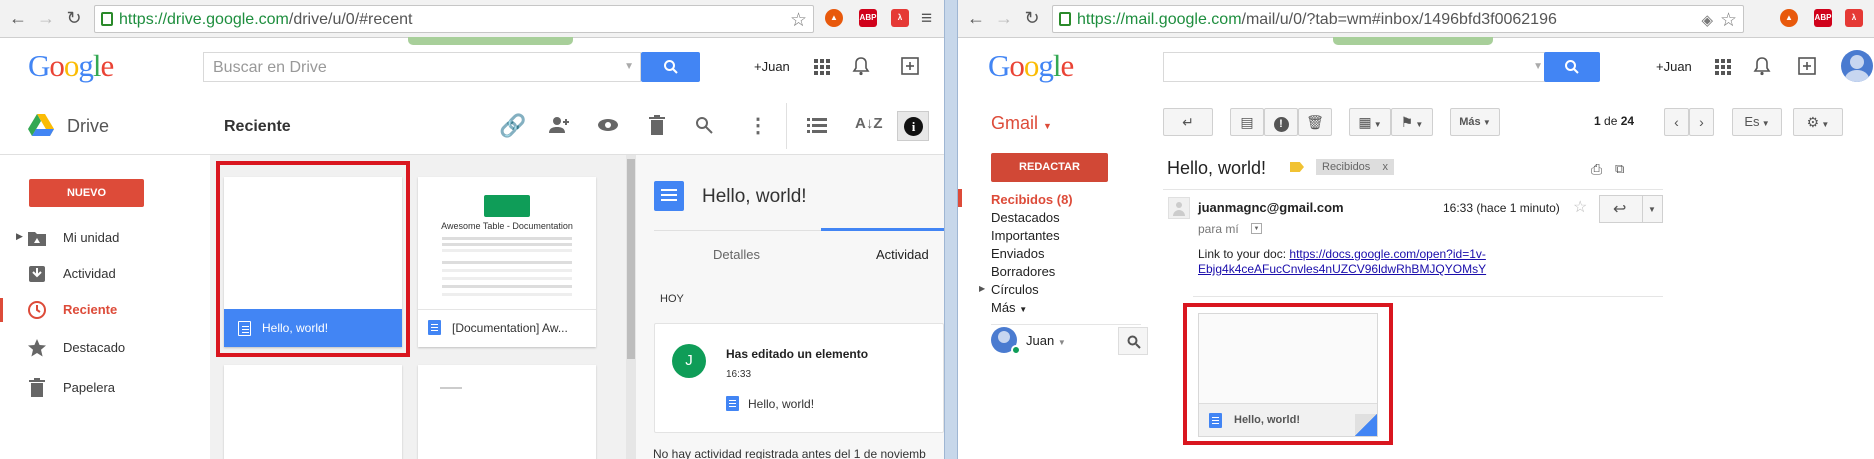  What do you see at coordinates (105, 348) in the screenshot?
I see `sidebar-item-starred: Destacado` at bounding box center [105, 348].